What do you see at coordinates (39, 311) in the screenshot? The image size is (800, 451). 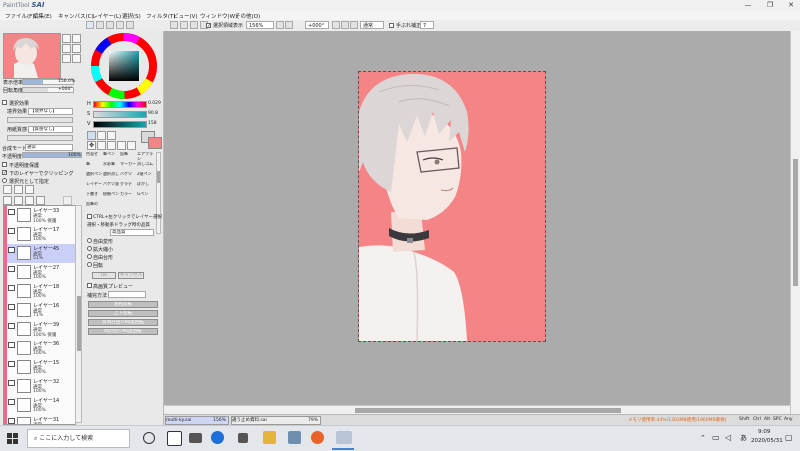 I see `layer-row: レイヤー16 通常 71%` at bounding box center [39, 311].